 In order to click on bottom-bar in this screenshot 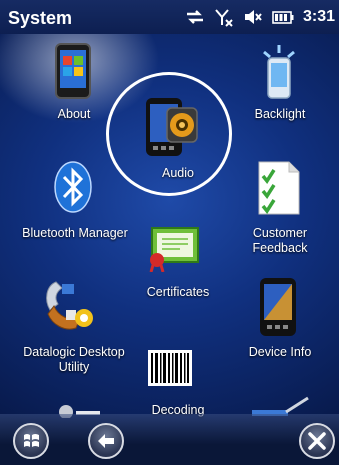, I will do `click(169, 439)`.